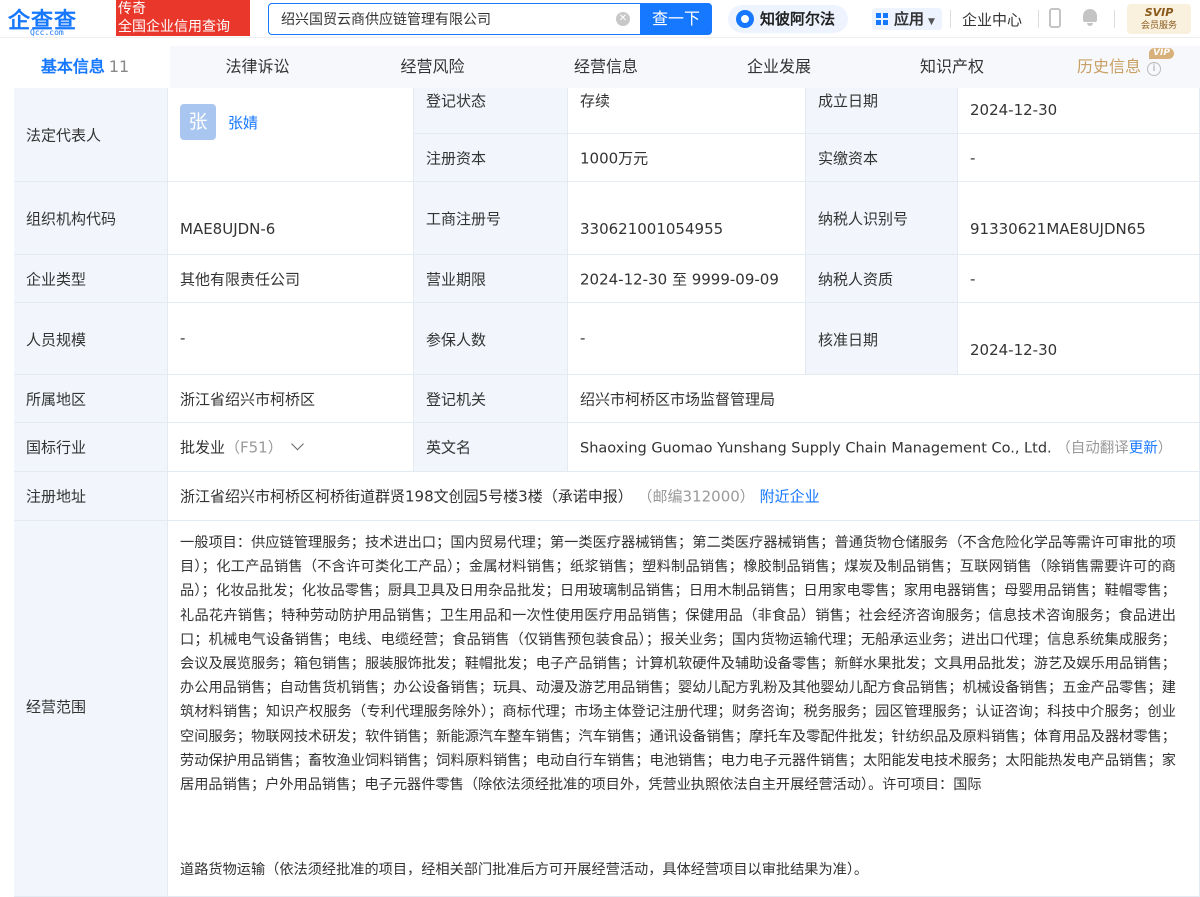 This screenshot has width=1200, height=897. I want to click on insured-cell: -, so click(687, 339).